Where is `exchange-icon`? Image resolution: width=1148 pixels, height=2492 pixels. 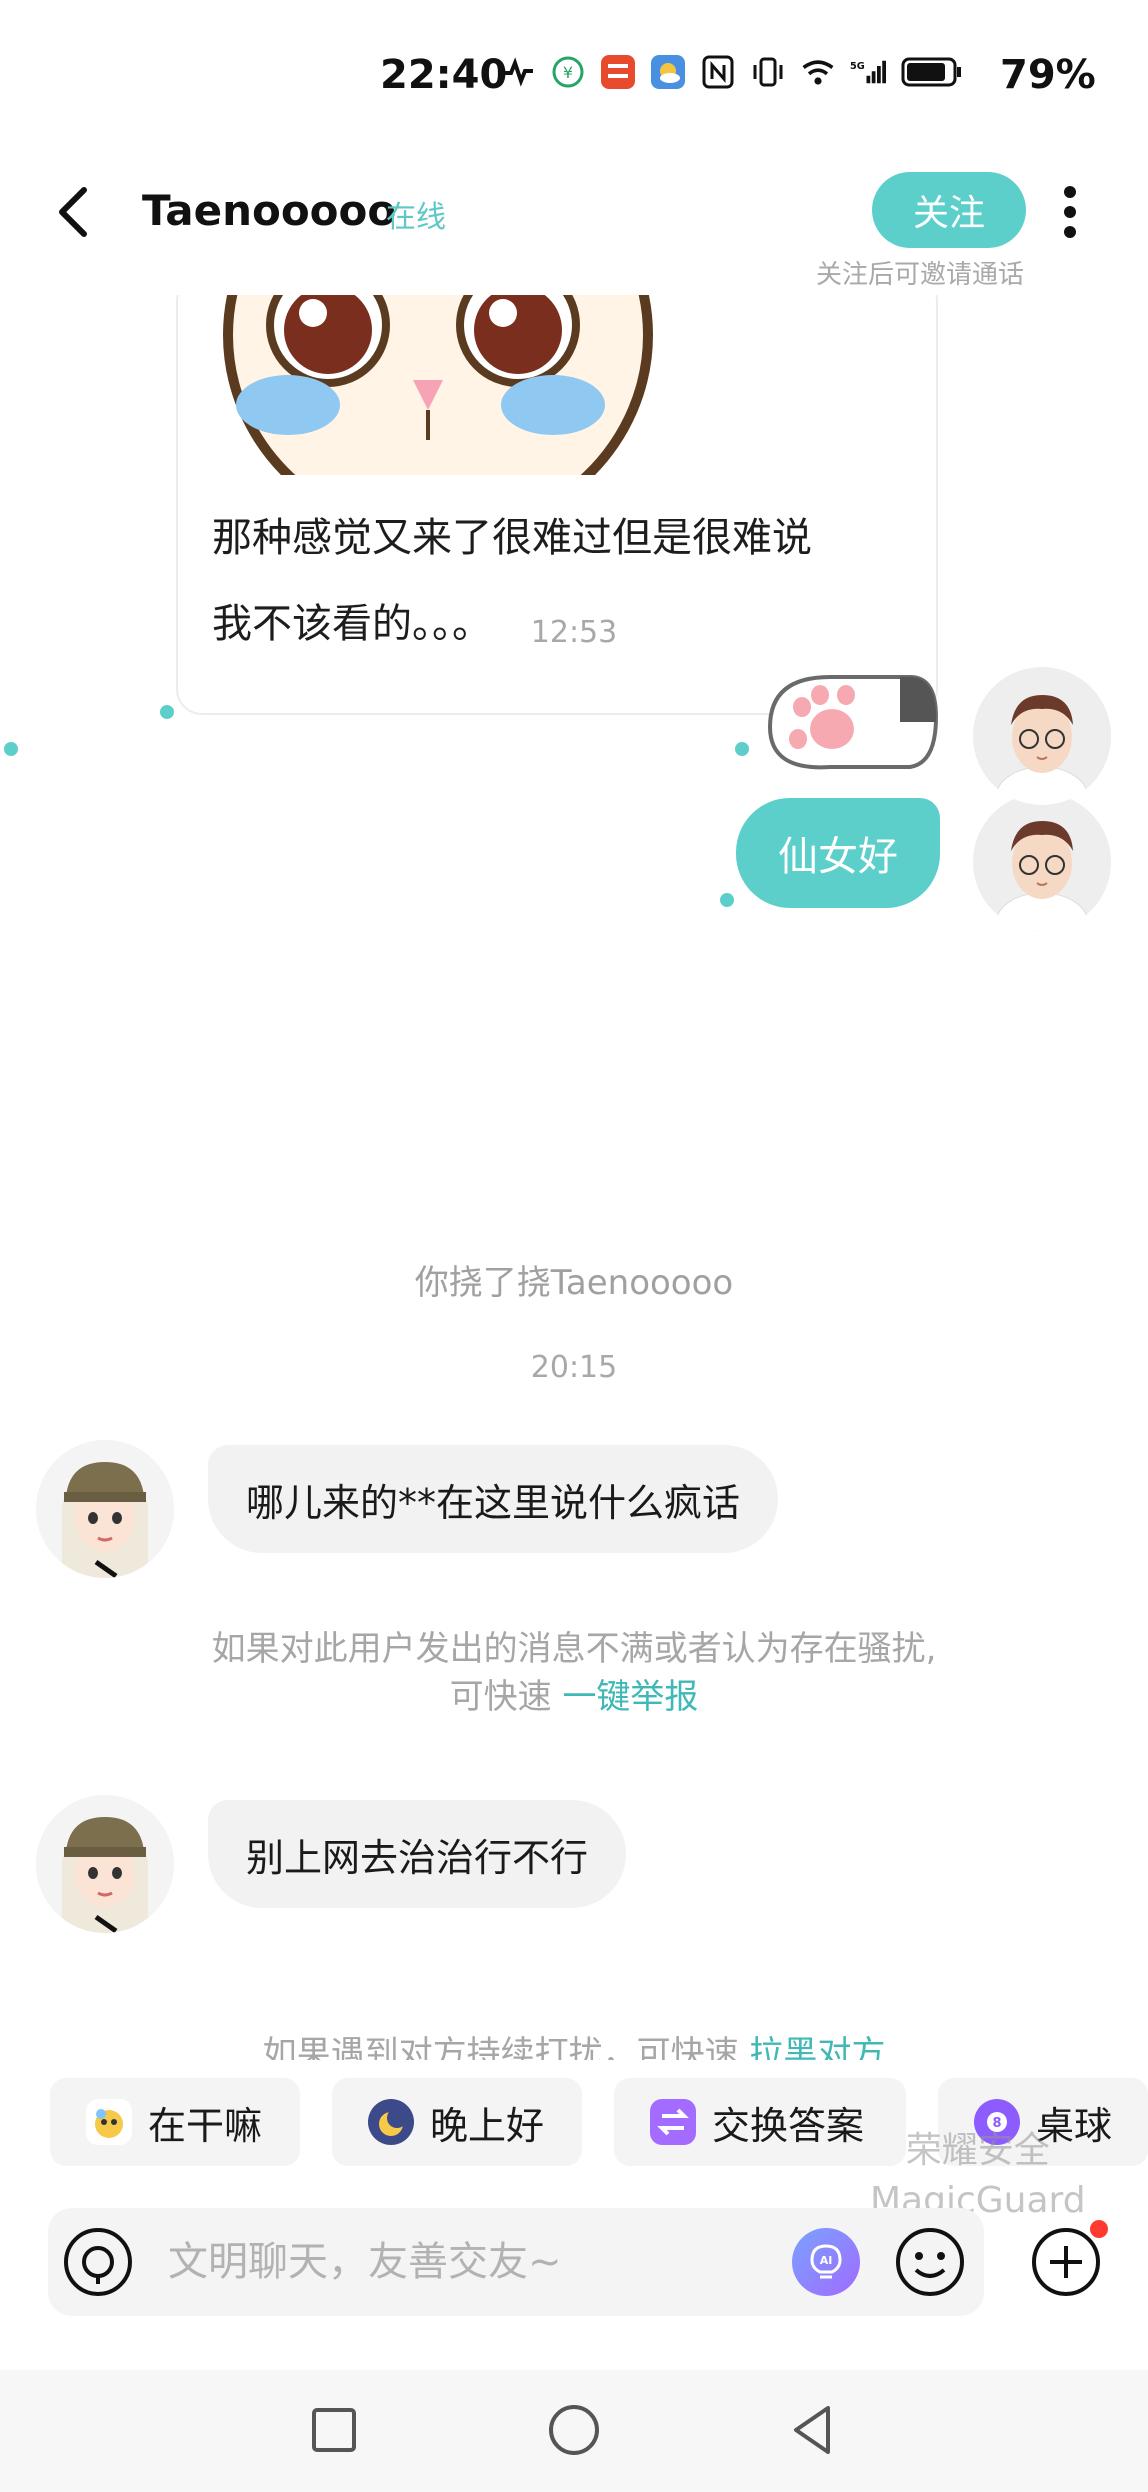 exchange-icon is located at coordinates (673, 2122).